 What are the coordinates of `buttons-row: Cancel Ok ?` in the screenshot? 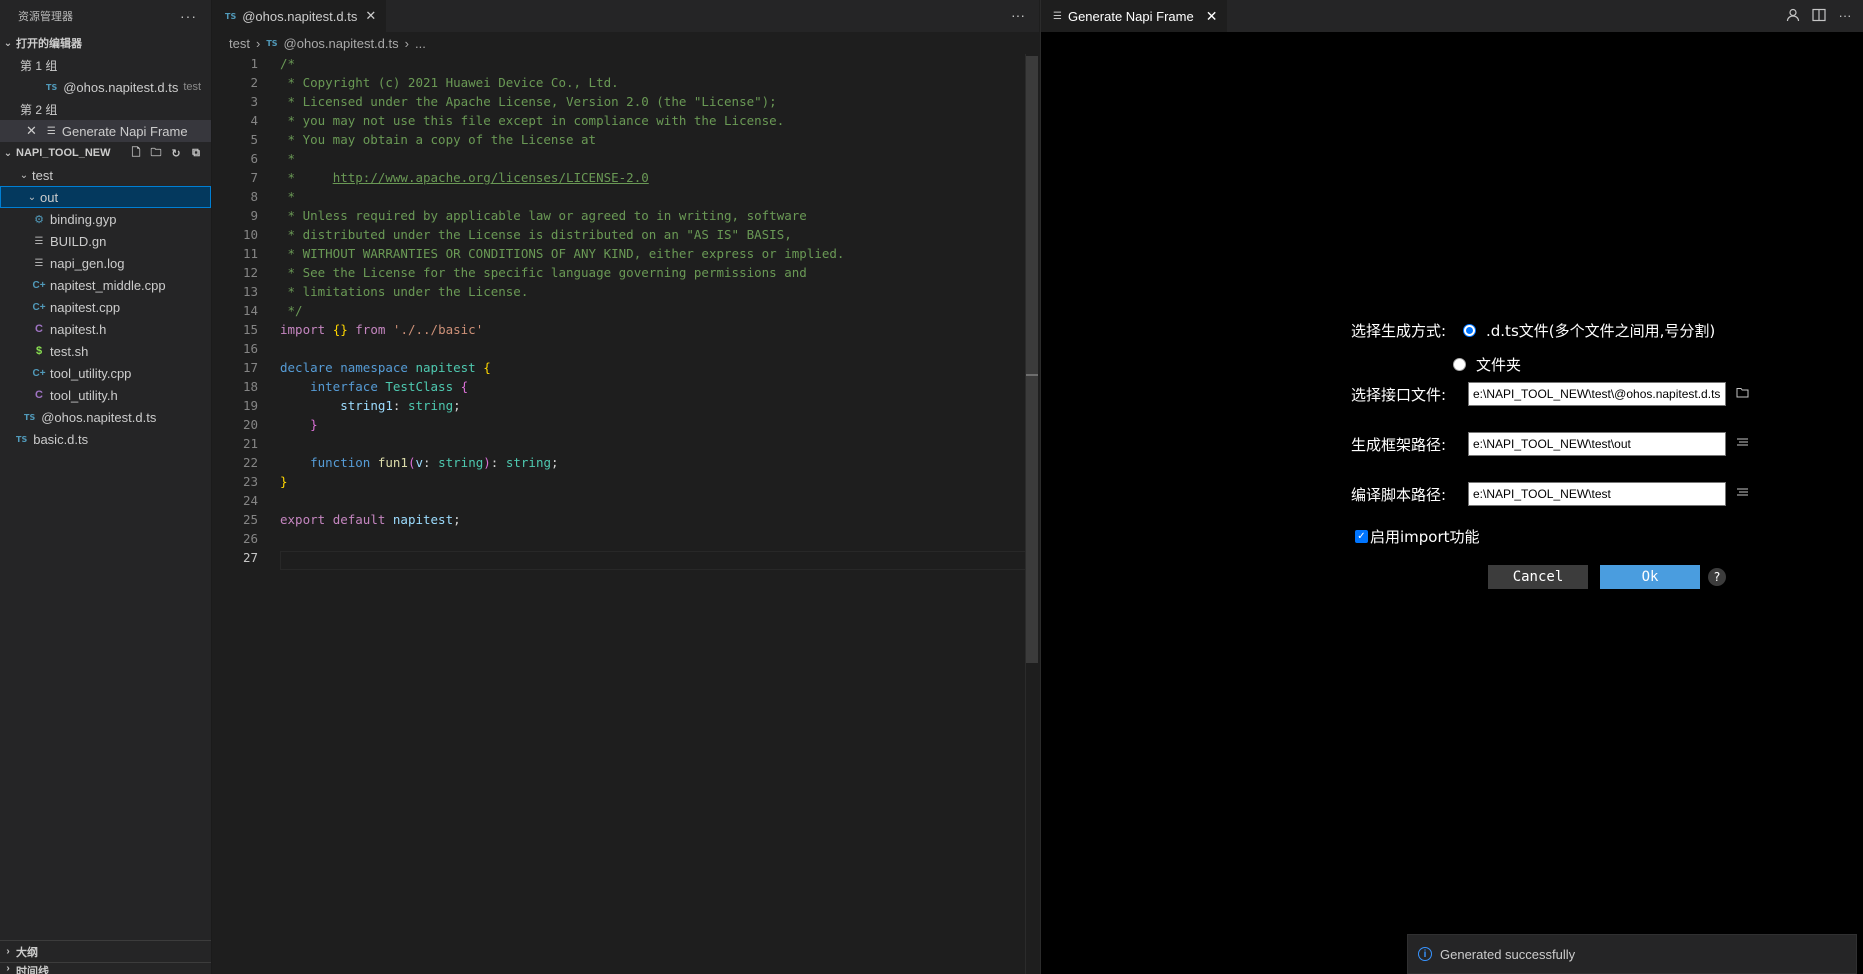 It's located at (1607, 577).